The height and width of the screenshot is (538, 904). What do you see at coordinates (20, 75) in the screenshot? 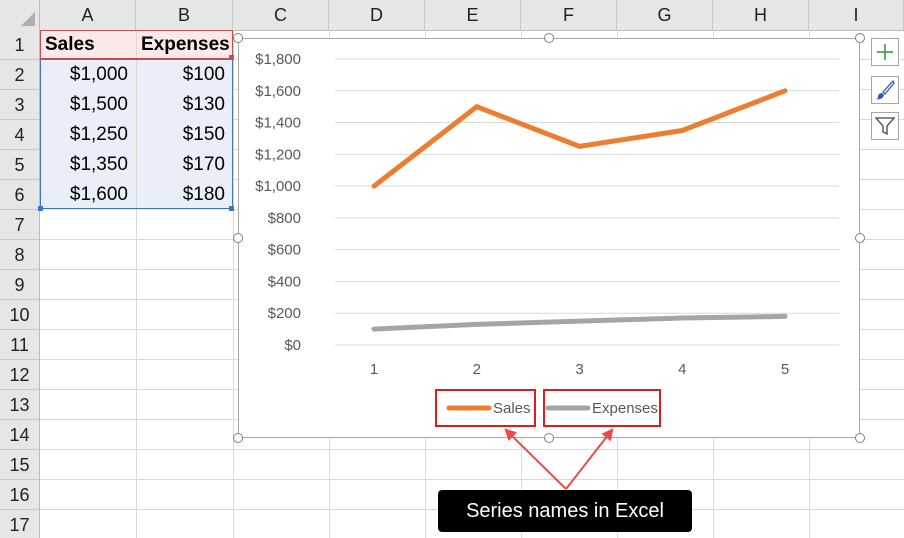
I see `row-header-2: 2` at bounding box center [20, 75].